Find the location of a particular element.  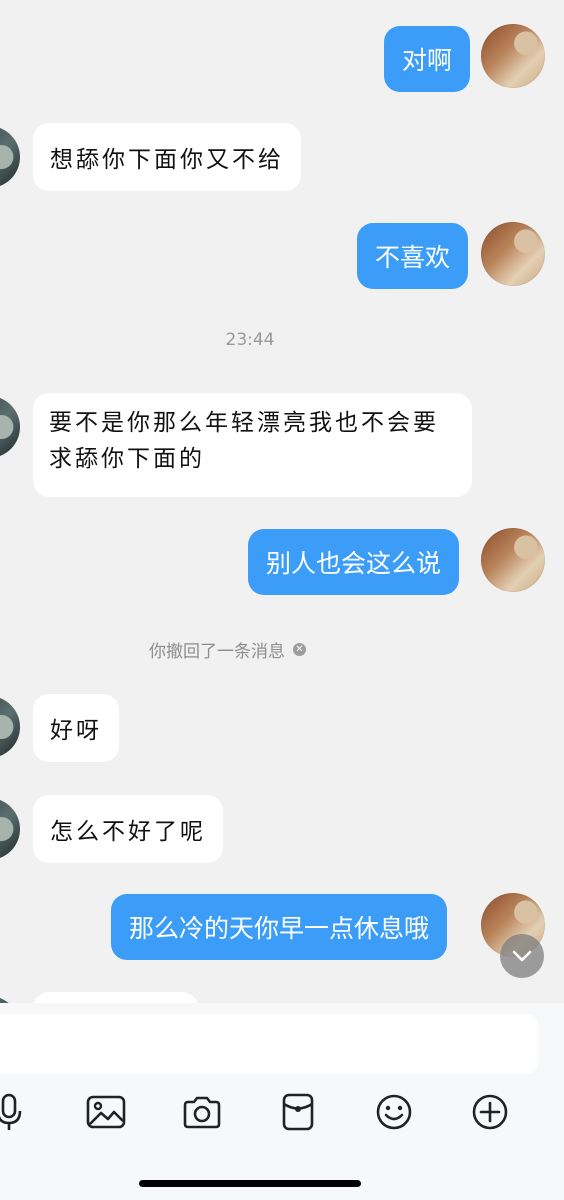

message-bubble-incoming: 想舔你下面你又不给 is located at coordinates (167, 157).